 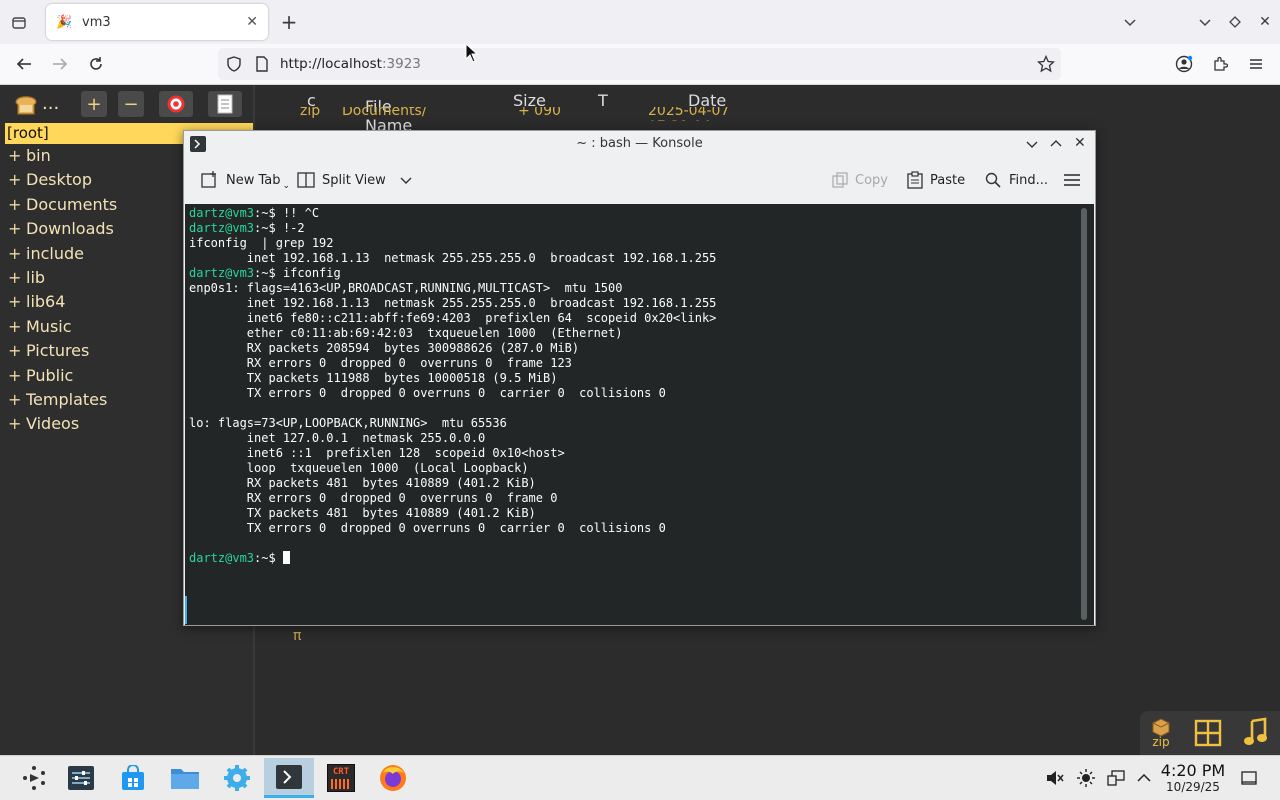 What do you see at coordinates (341, 778) in the screenshot?
I see `crt-task: CRT` at bounding box center [341, 778].